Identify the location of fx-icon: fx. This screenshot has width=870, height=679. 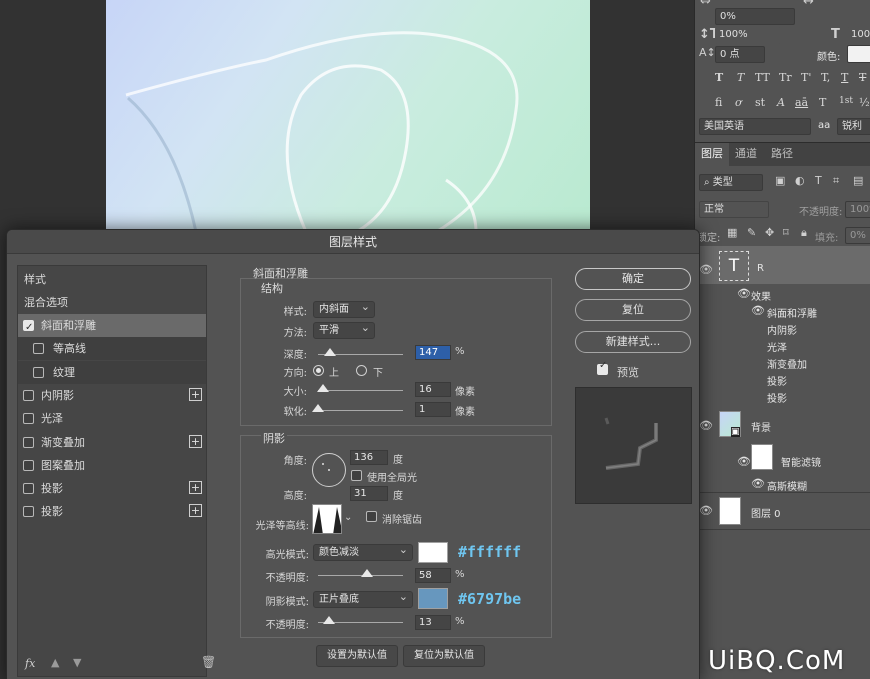
(30, 663).